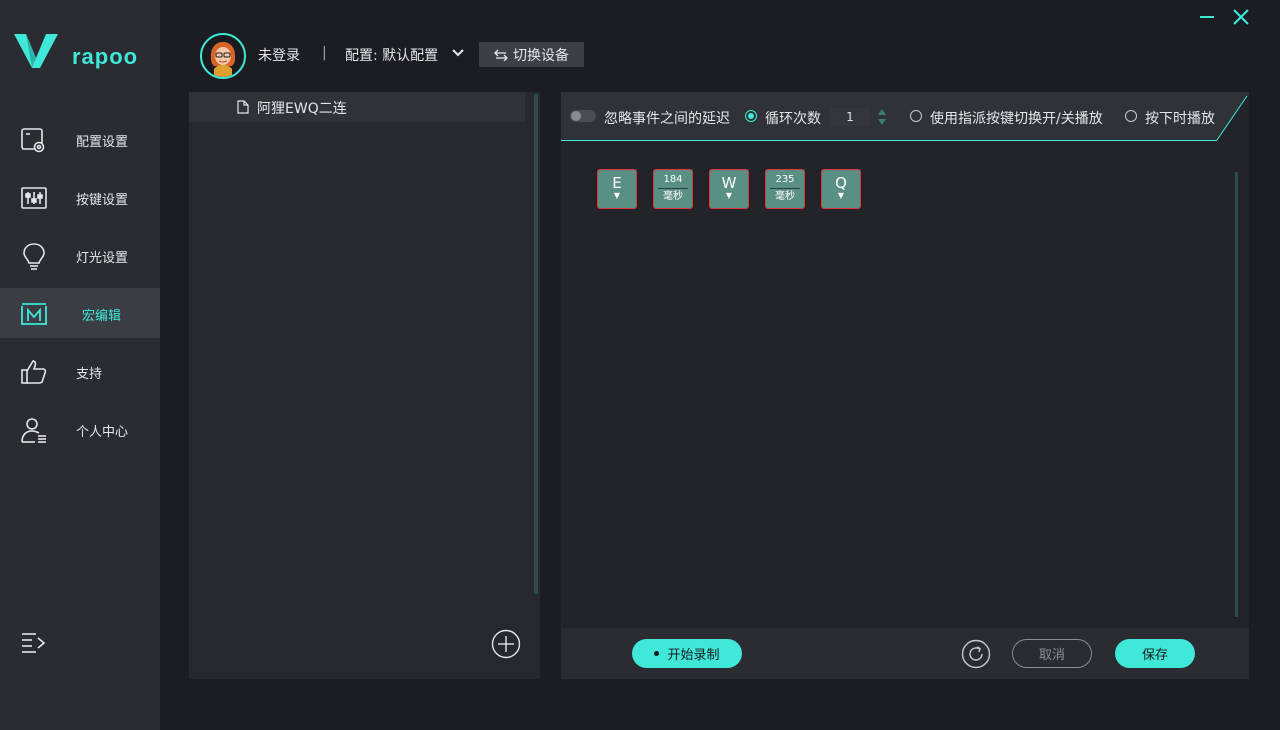  I want to click on window-controls, so click(1224, 17).